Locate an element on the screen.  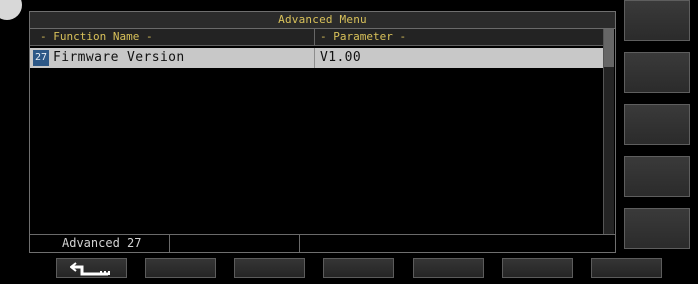
status-bar: Advanced 27 is located at coordinates (322, 243).